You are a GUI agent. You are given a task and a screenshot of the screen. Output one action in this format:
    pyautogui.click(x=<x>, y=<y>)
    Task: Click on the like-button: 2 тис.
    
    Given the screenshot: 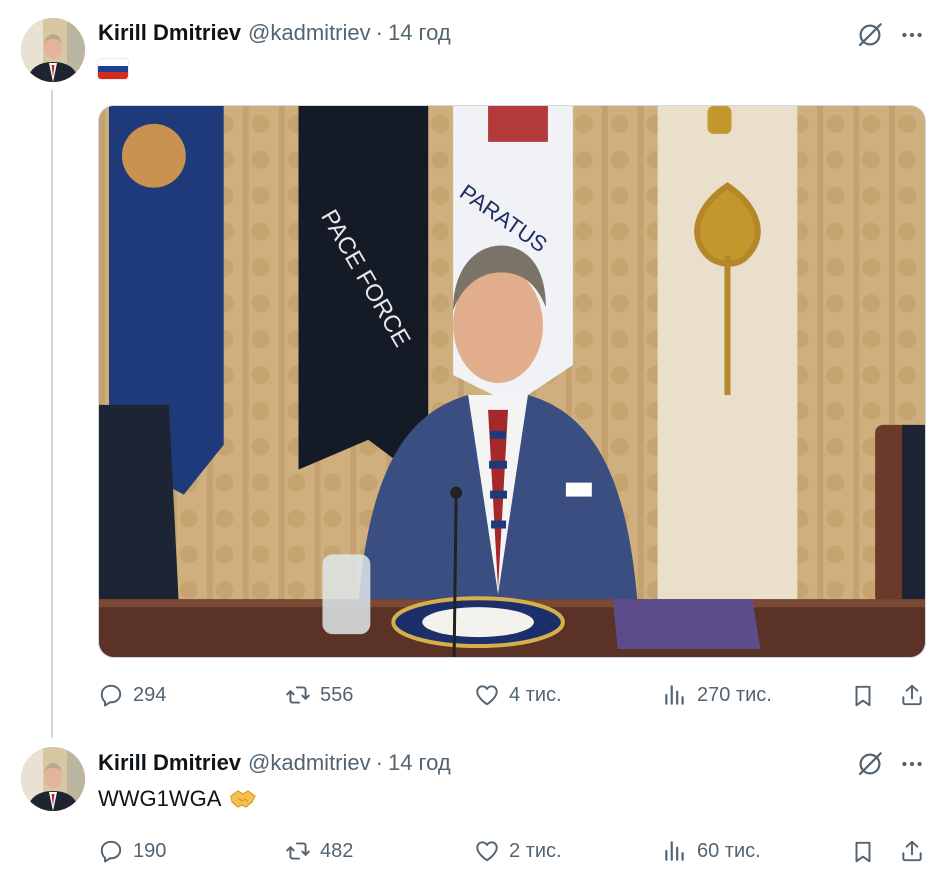 What is the action you would take?
    pyautogui.click(x=518, y=851)
    